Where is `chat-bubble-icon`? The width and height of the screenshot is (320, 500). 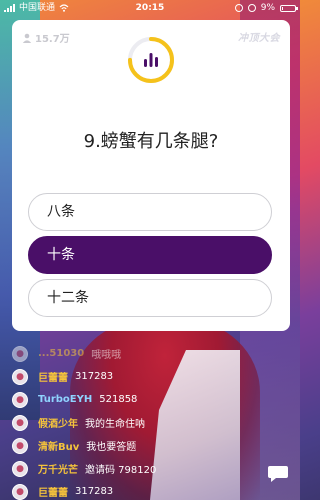
chat-bubble-icon is located at coordinates (278, 474).